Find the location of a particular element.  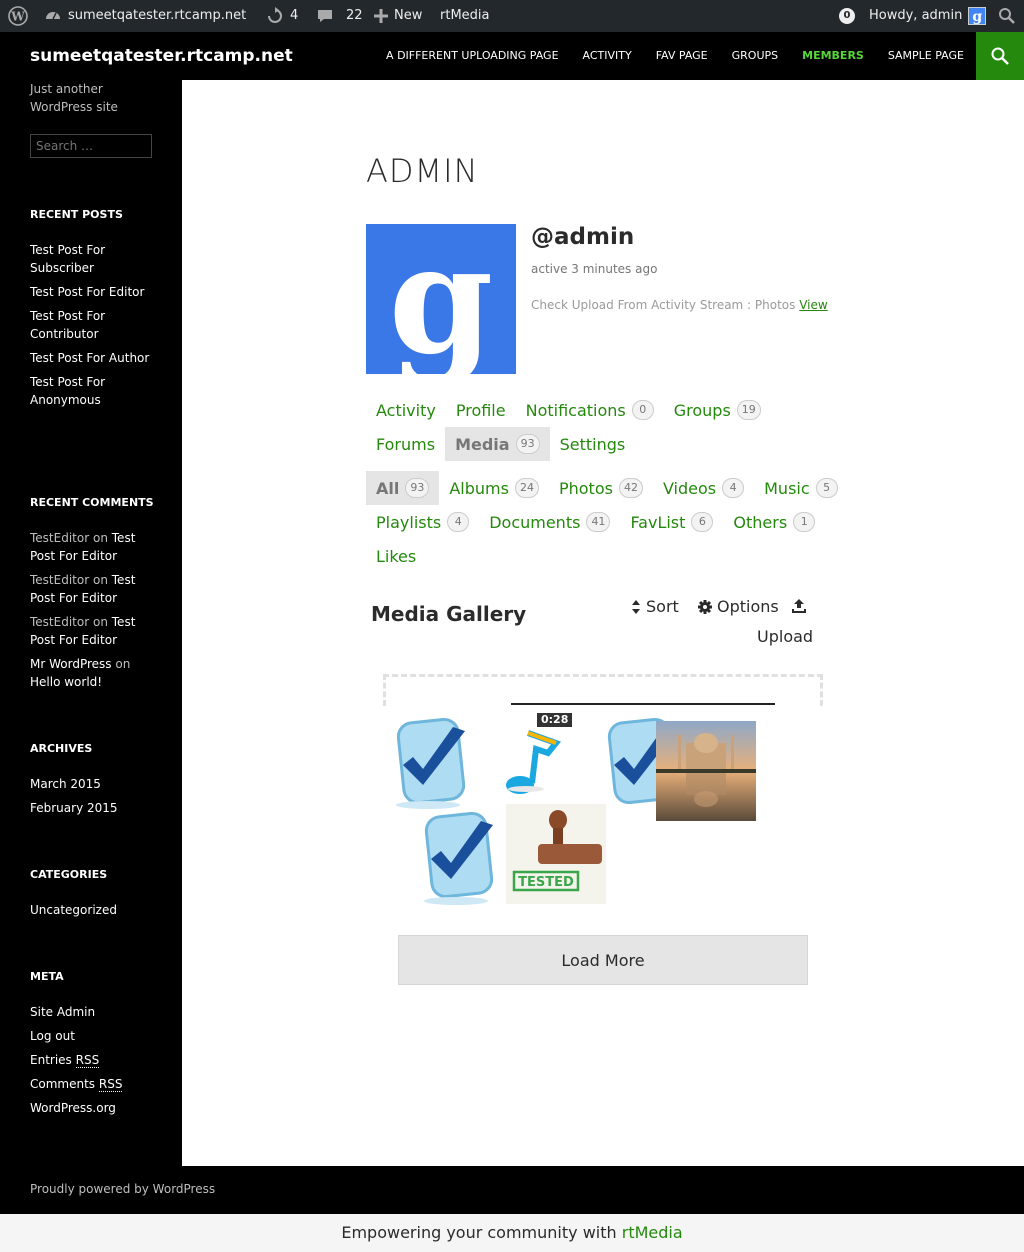

search-toggle-button is located at coordinates (1000, 56).